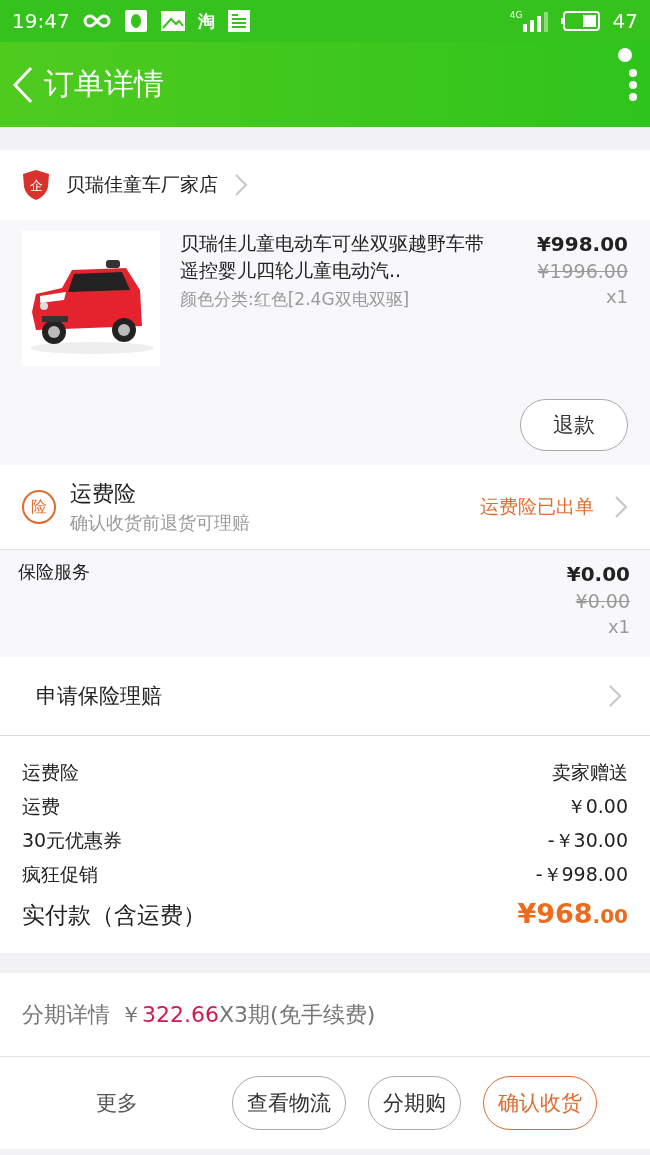 The height and width of the screenshot is (1155, 650). Describe the element at coordinates (582, 244) in the screenshot. I see `product-price: ¥998.00` at that location.